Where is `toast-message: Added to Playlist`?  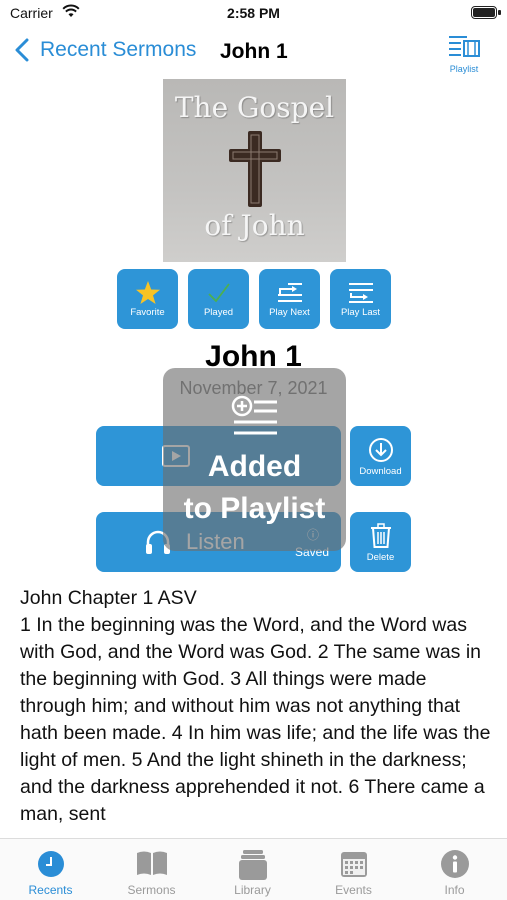
toast-message: Added to Playlist is located at coordinates (254, 488).